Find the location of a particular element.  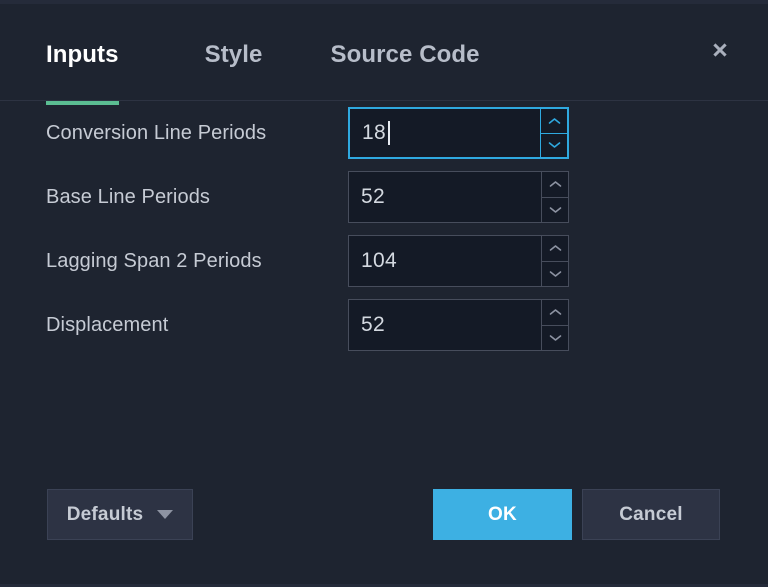

field-label-displacement: Displacement is located at coordinates (107, 324).